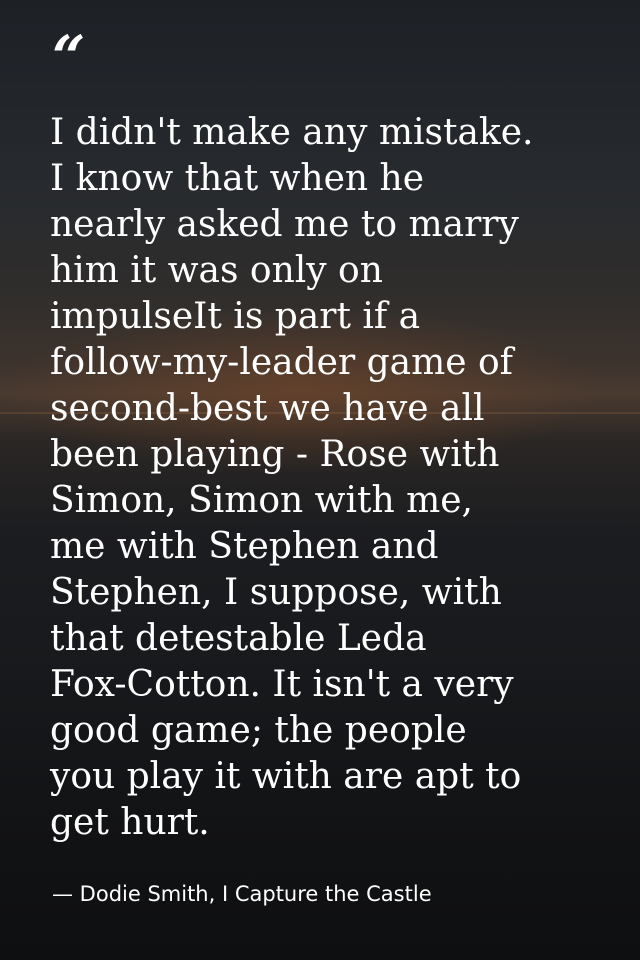 Image resolution: width=640 pixels, height=960 pixels. I want to click on quote-mark-icon: “, so click(69, 57).